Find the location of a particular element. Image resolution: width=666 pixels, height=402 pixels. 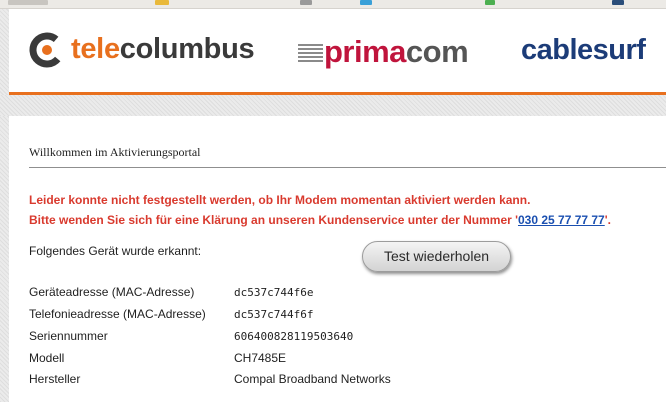

title-divider is located at coordinates (347, 167).